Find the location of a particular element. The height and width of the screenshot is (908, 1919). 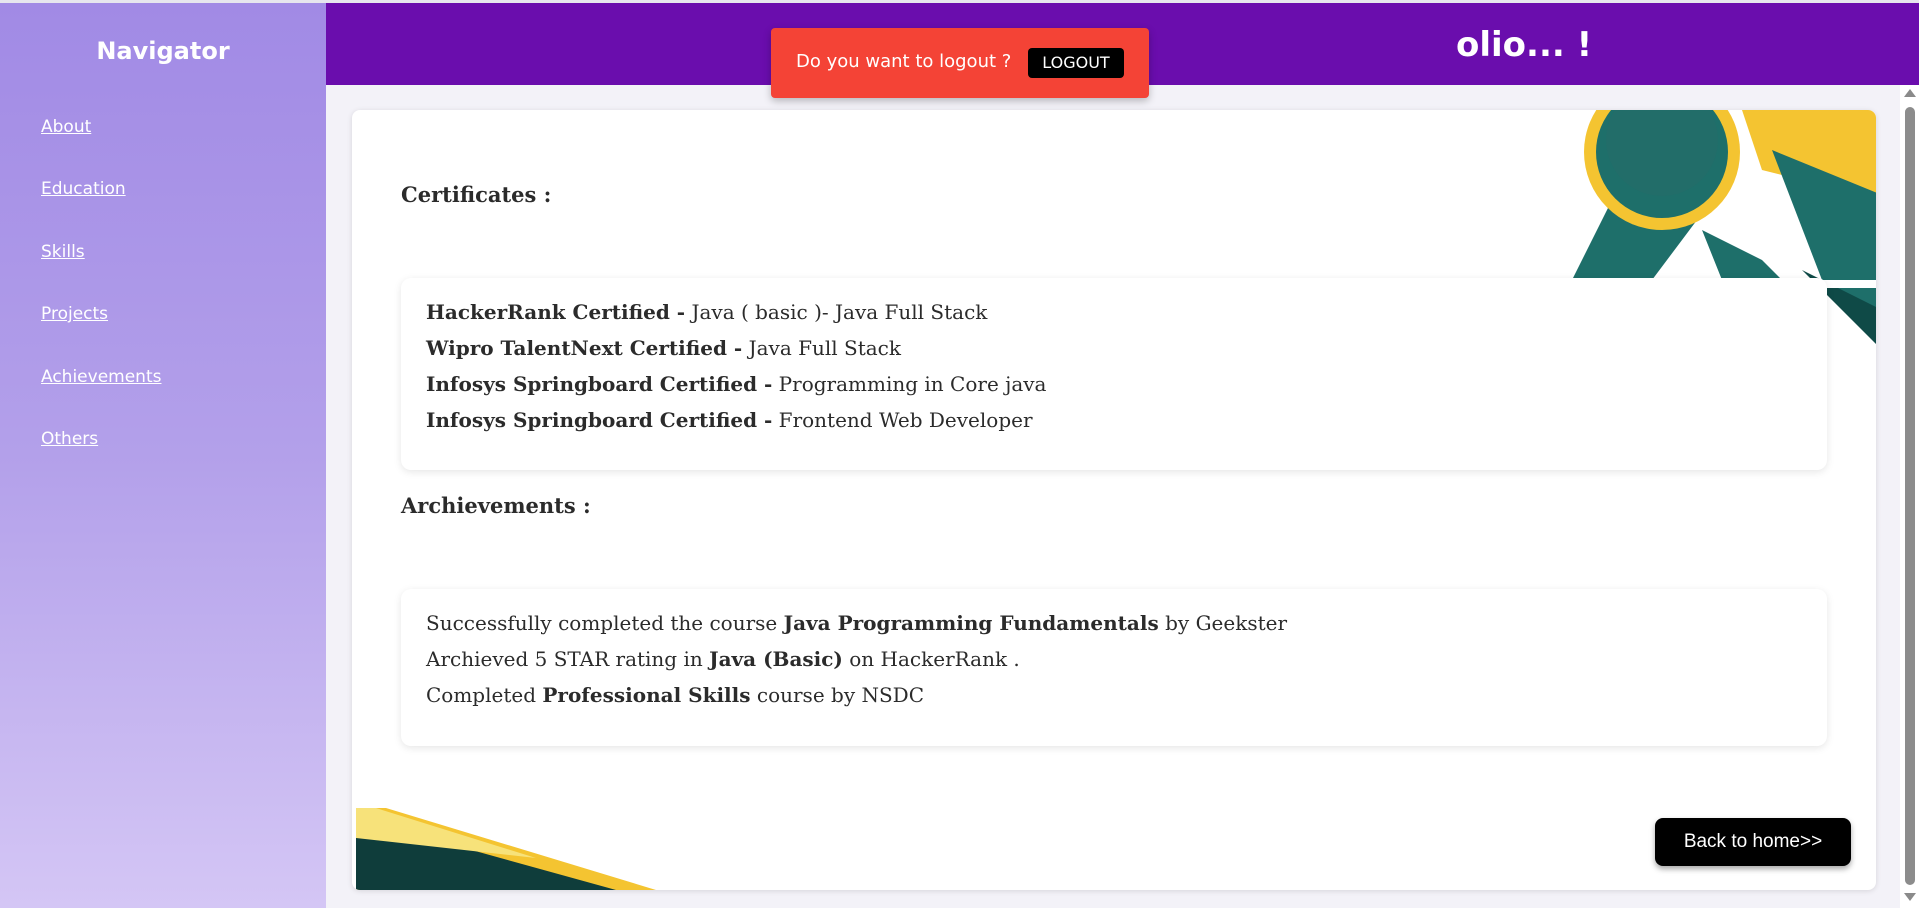

certificate-detail: Frontend Web Developer is located at coordinates (902, 420).